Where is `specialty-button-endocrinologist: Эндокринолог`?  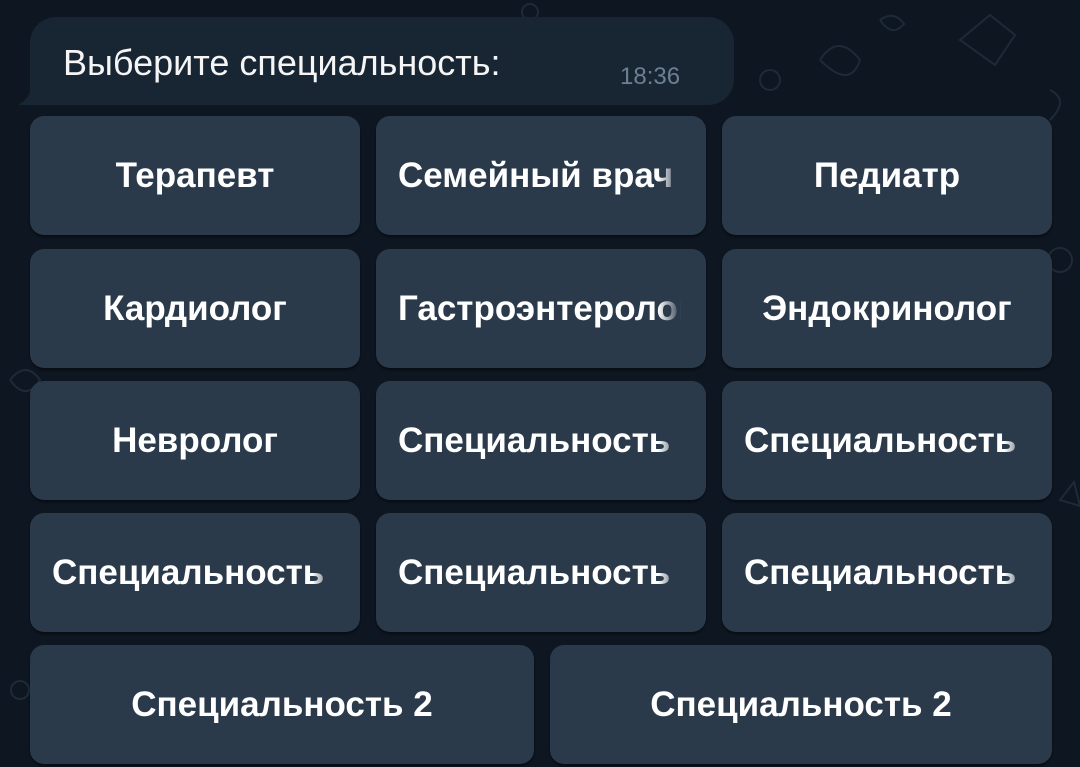
specialty-button-endocrinologist: Эндокринолог is located at coordinates (887, 308).